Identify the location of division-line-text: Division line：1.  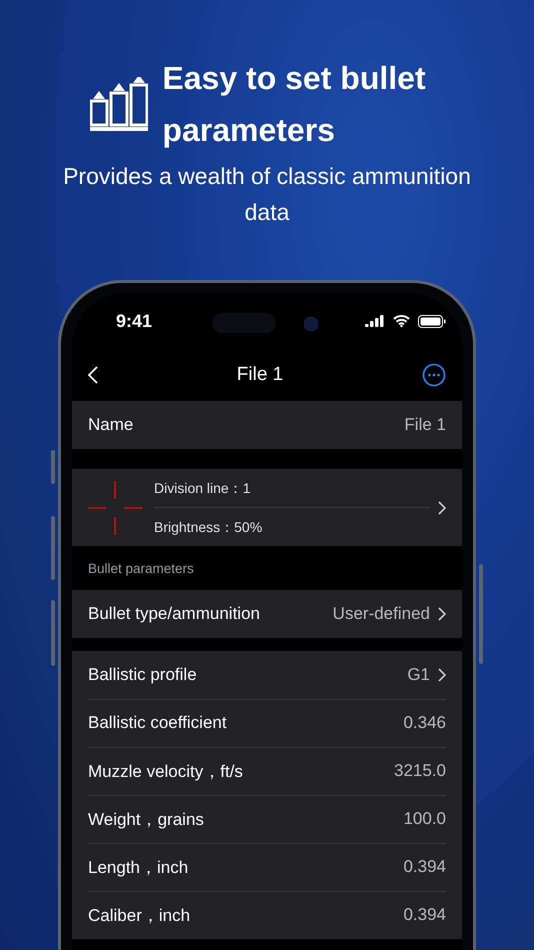
(203, 488).